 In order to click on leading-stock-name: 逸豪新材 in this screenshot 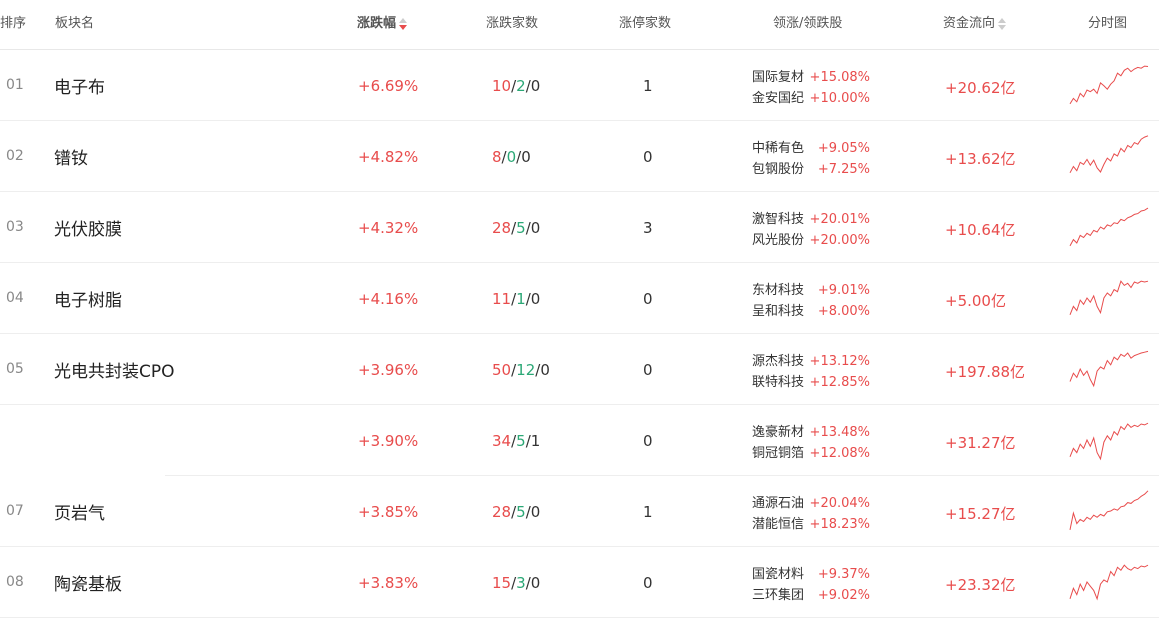, I will do `click(778, 432)`.